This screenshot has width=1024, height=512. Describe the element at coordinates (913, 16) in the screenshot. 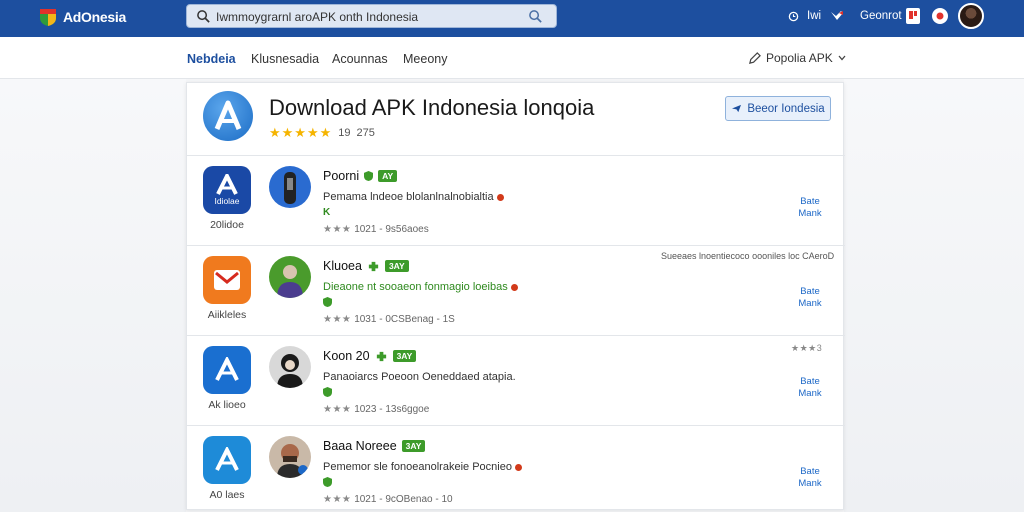

I see `gift-icon` at that location.